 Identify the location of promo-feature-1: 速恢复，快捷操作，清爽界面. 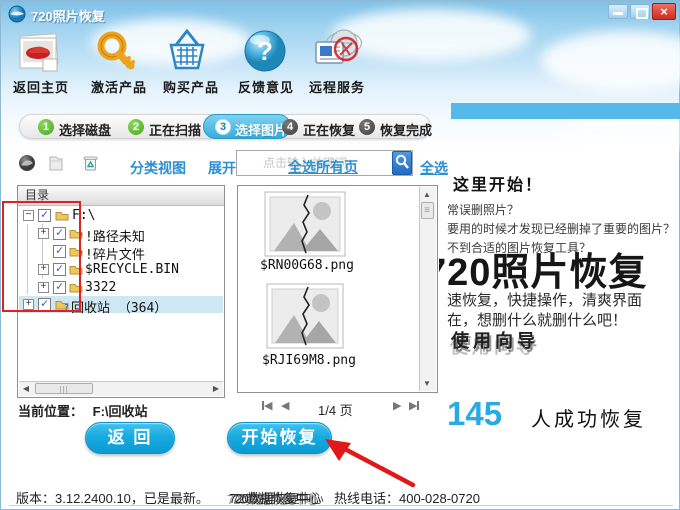
(545, 300).